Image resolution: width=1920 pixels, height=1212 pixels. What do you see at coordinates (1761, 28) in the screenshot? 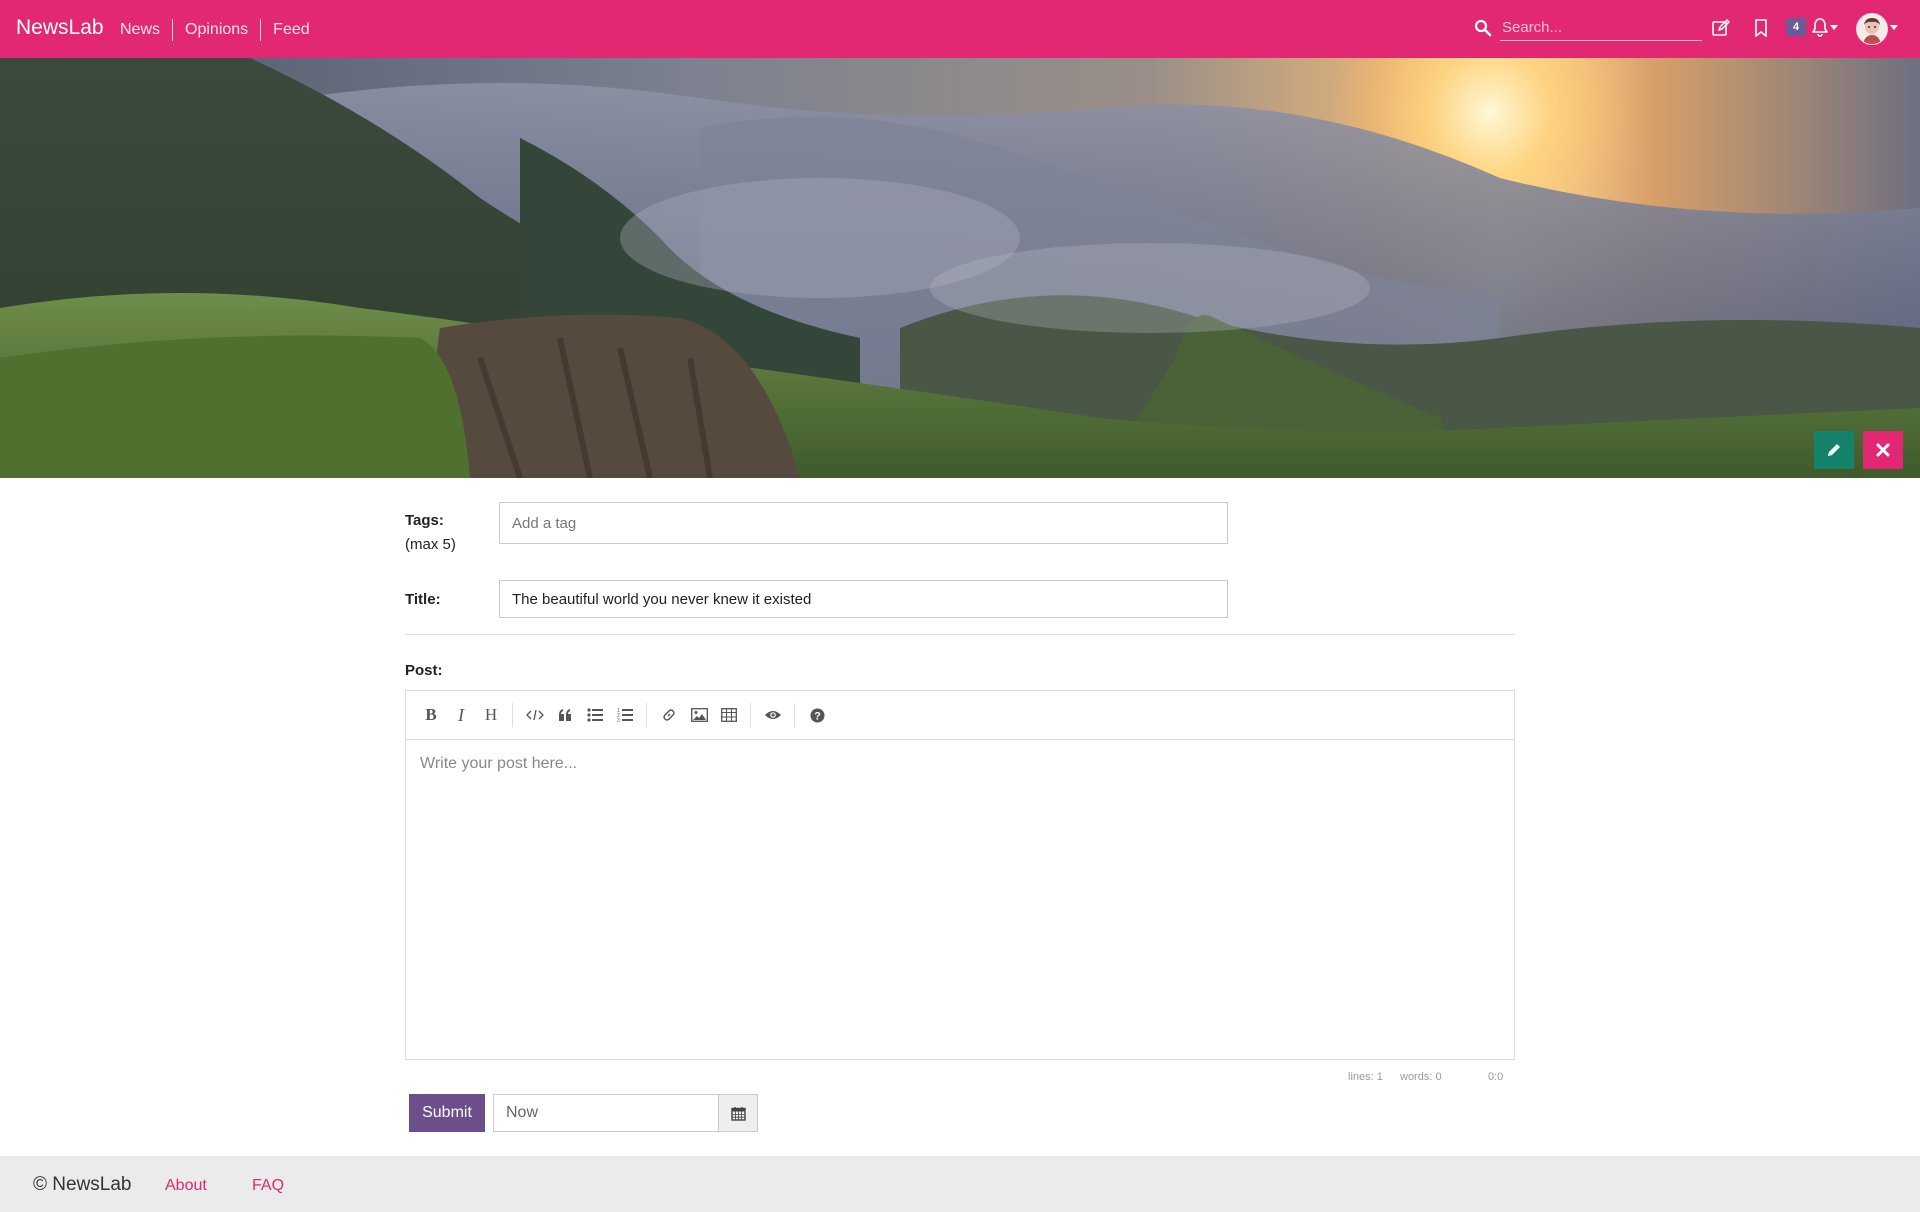
I see `bookmark-icon` at bounding box center [1761, 28].